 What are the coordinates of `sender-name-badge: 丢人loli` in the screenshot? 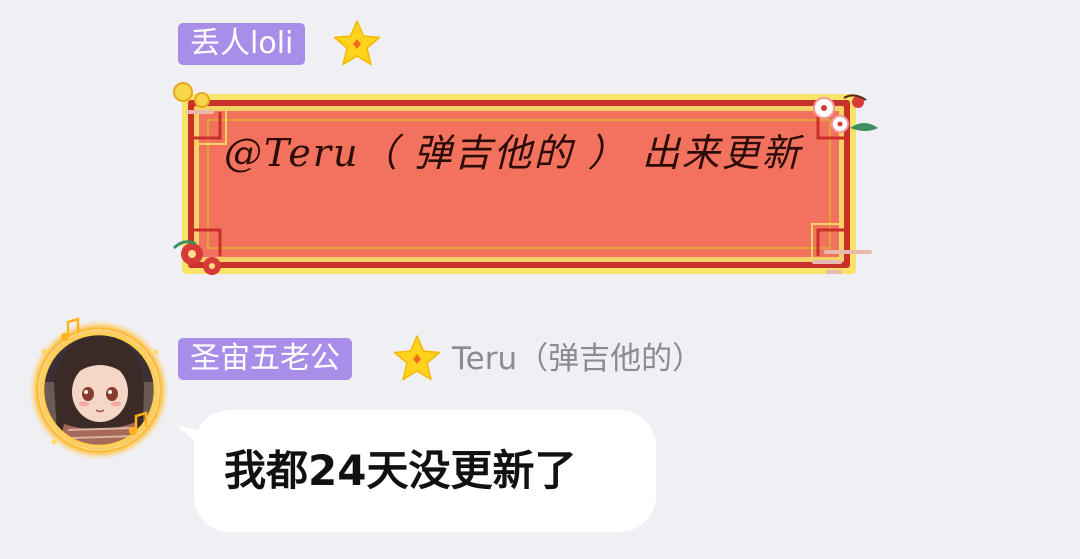 It's located at (242, 44).